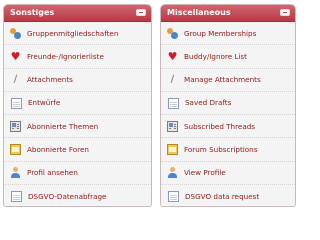 This screenshot has width=320, height=240. I want to click on menu-item-label: Abonnierte Themen, so click(62, 126).